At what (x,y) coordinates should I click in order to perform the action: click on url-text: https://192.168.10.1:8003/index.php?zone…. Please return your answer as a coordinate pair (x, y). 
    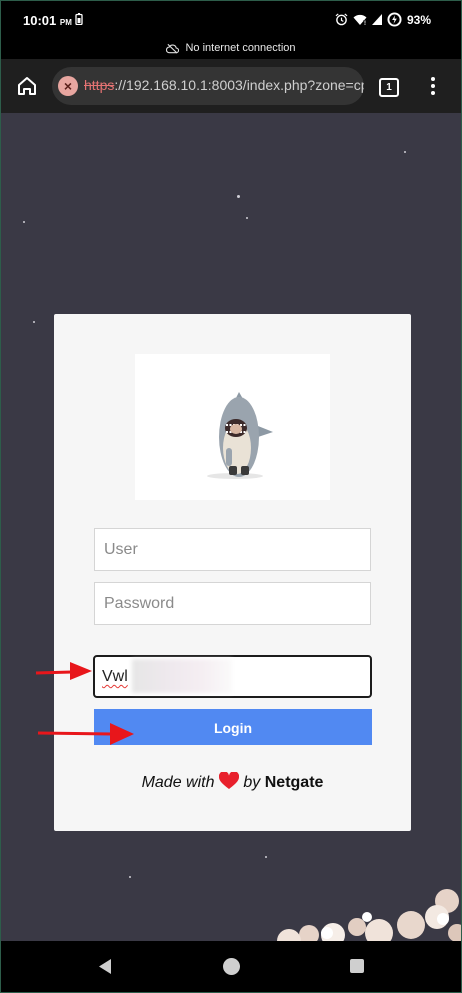
    Looking at the image, I should click on (224, 85).